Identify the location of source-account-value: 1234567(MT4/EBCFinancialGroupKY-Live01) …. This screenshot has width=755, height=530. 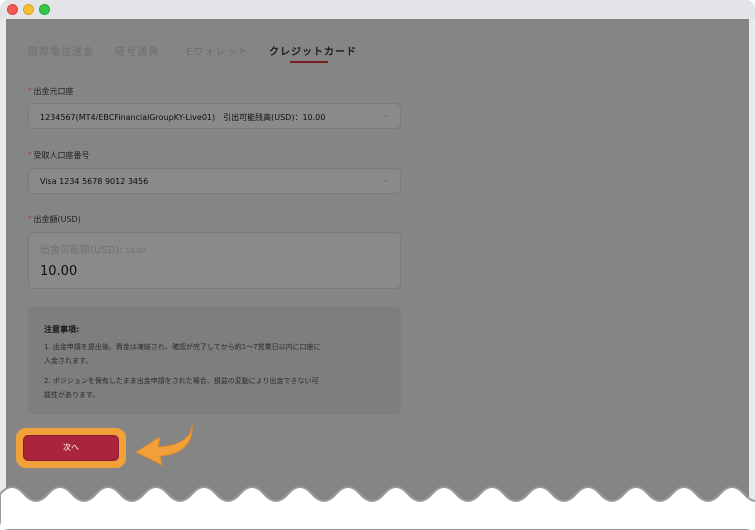
(183, 117).